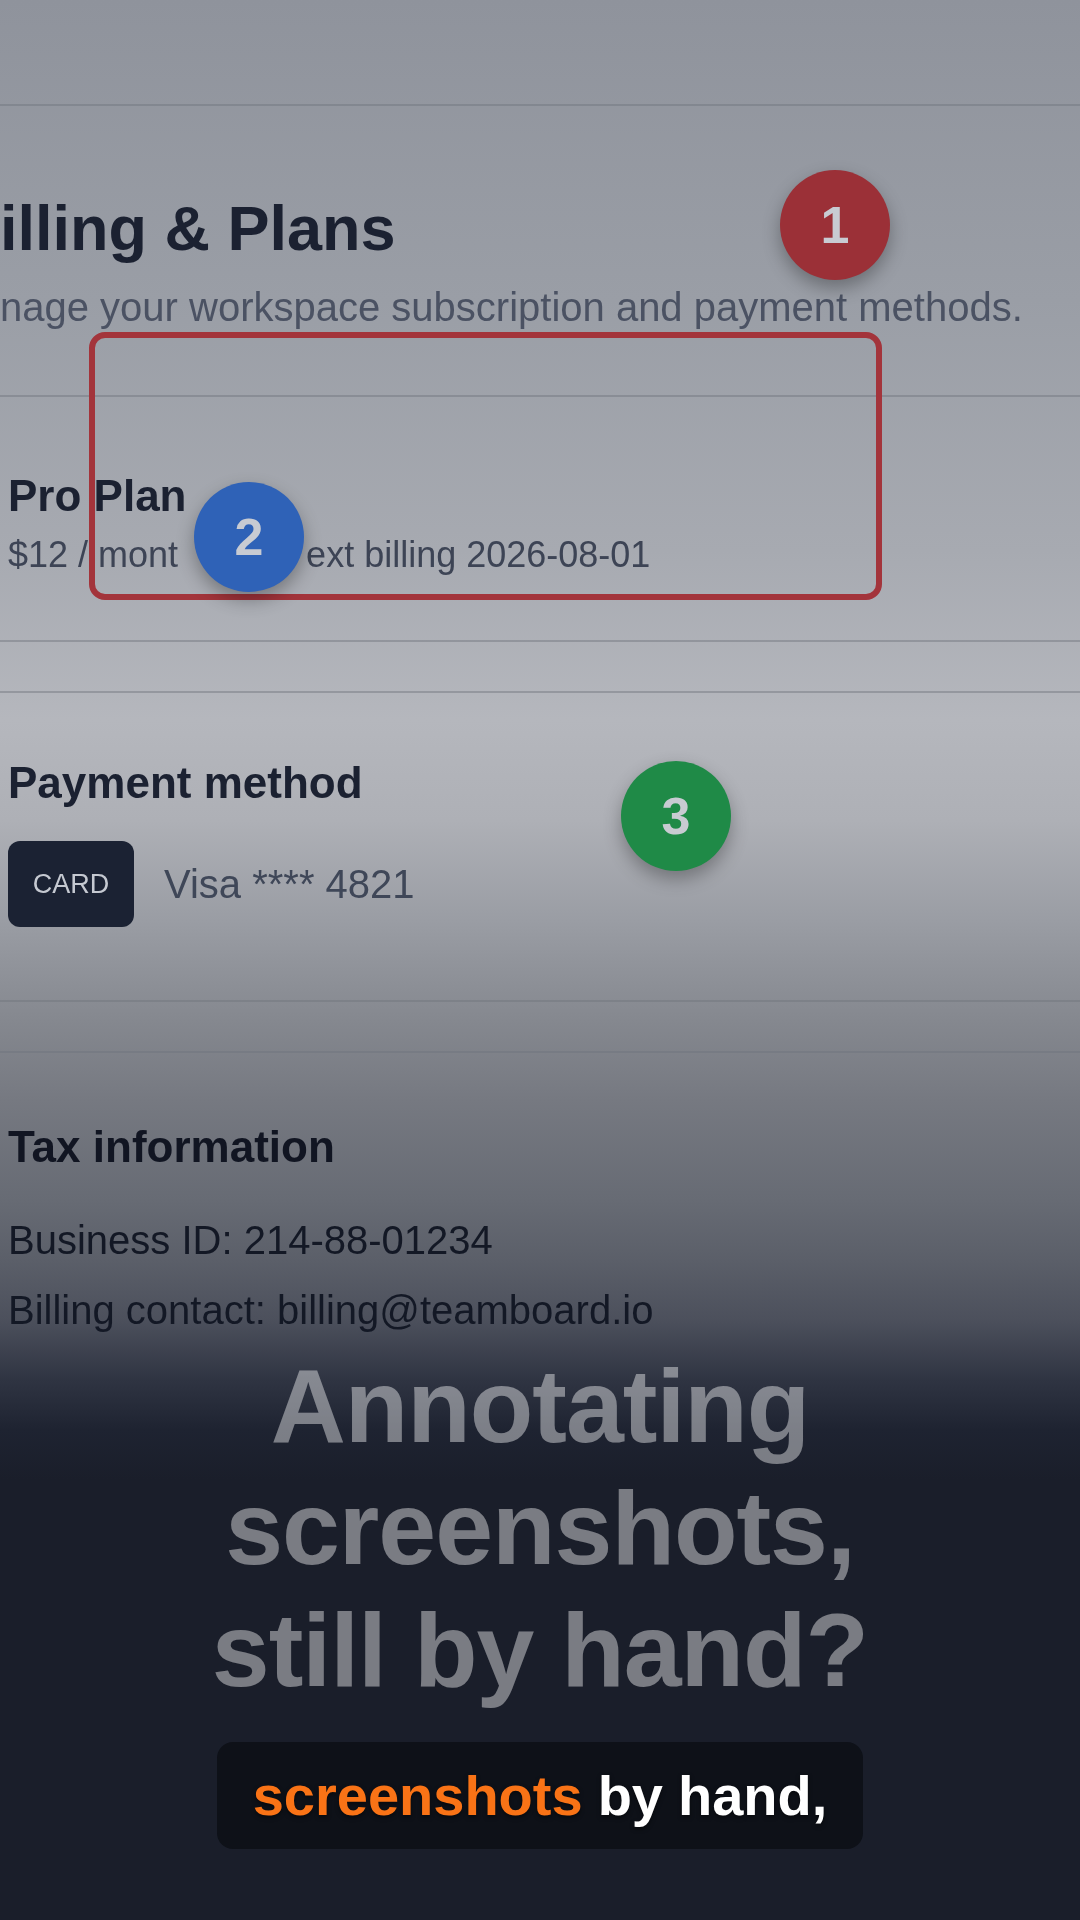 The image size is (1080, 1920). What do you see at coordinates (185, 783) in the screenshot?
I see `section-heading: Payment method` at bounding box center [185, 783].